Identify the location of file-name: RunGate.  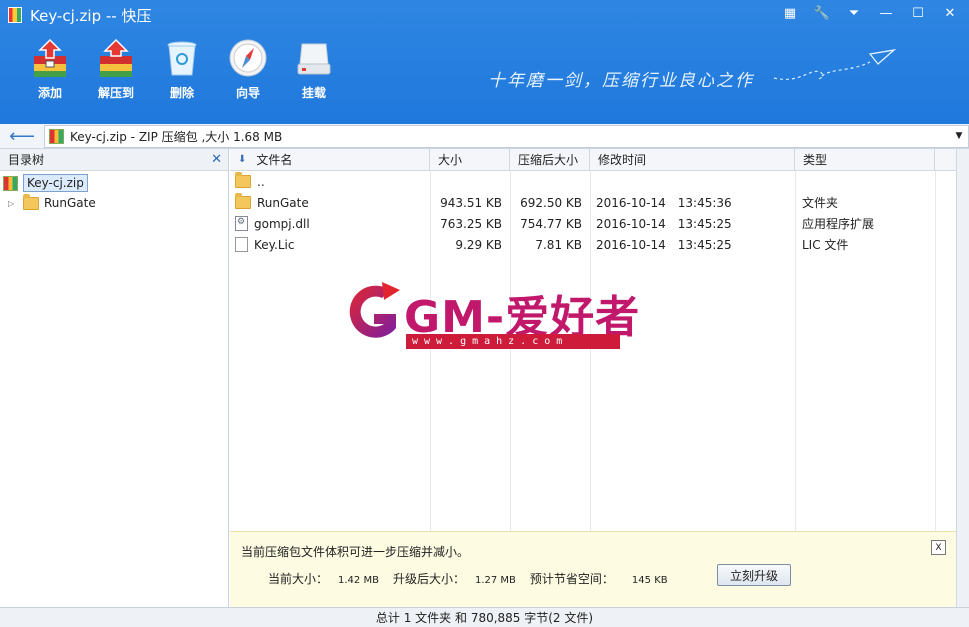
(283, 202).